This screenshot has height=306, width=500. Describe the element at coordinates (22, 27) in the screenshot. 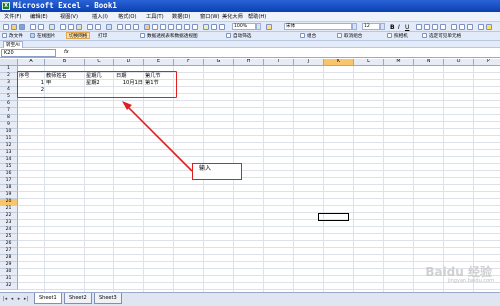

I see `save-icon` at that location.